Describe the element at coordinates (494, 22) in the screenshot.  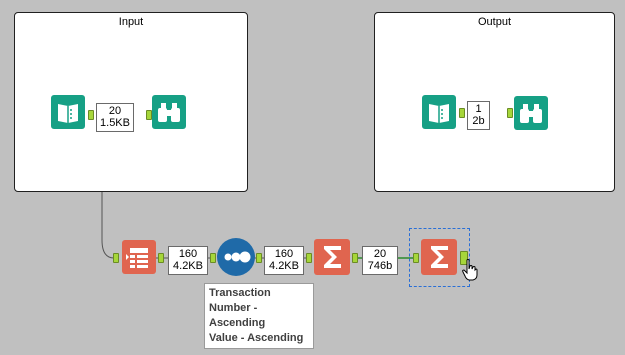
I see `container-title: Output` at that location.